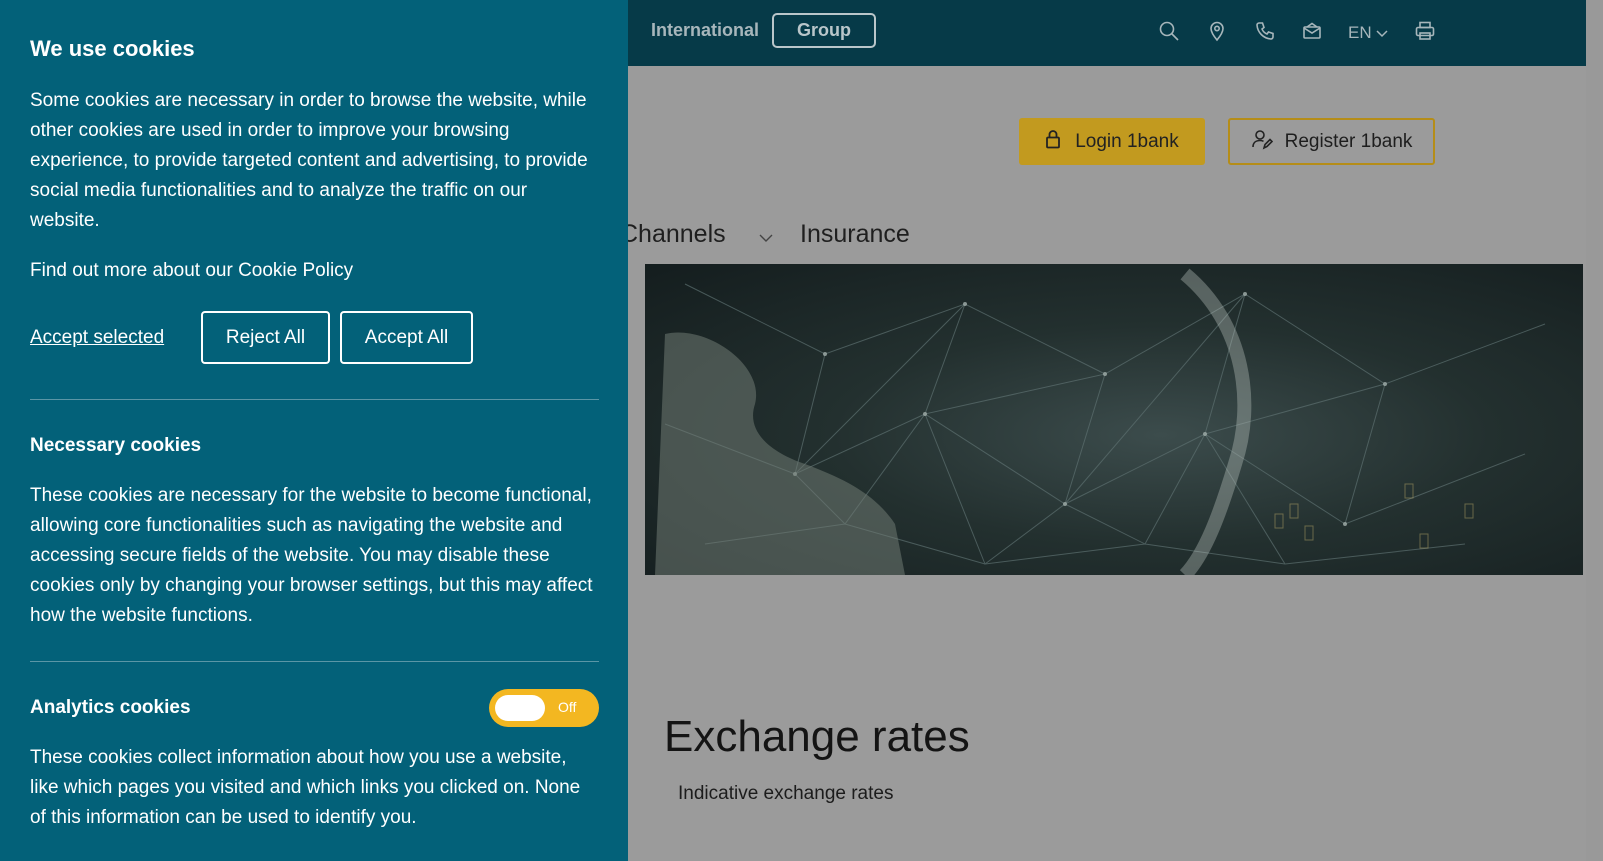  Describe the element at coordinates (567, 707) in the screenshot. I see `toggle-state-label: Off` at that location.